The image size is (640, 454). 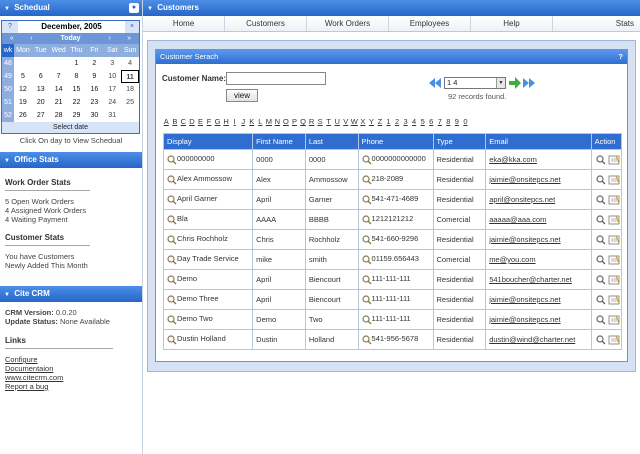 What do you see at coordinates (59, 76) in the screenshot?
I see `calendar-day: 7` at bounding box center [59, 76].